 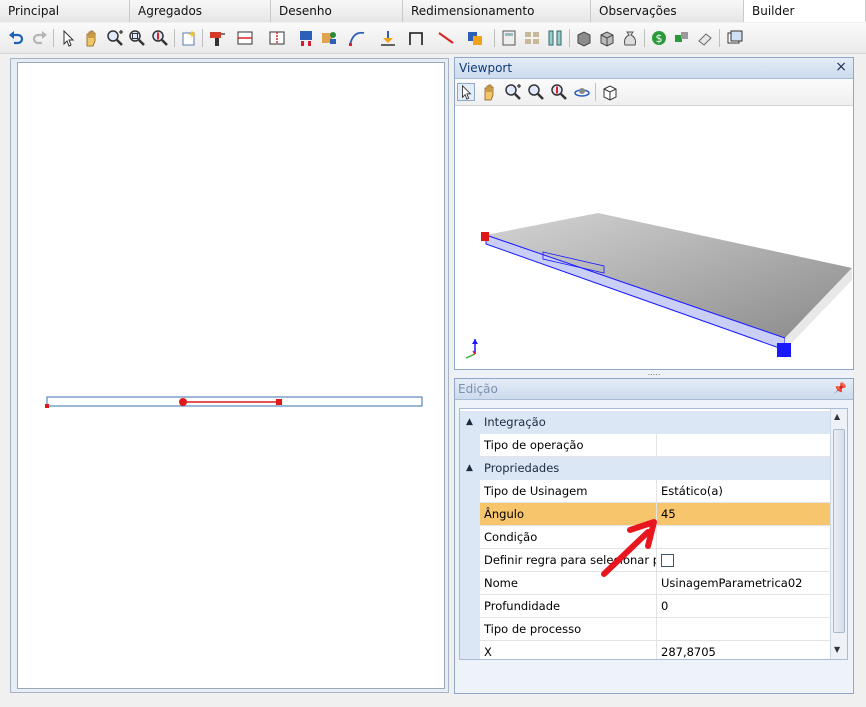 I want to click on scroll-down-icon: ▼, so click(x=837, y=649).